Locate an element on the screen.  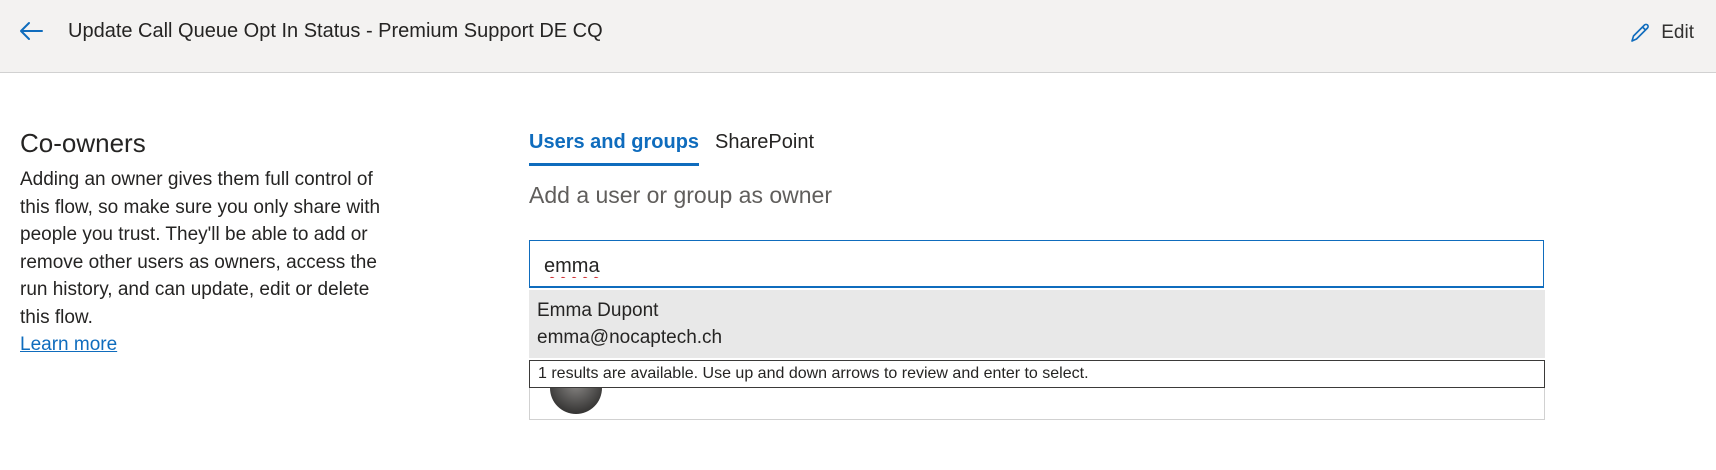
back-button is located at coordinates (31, 31).